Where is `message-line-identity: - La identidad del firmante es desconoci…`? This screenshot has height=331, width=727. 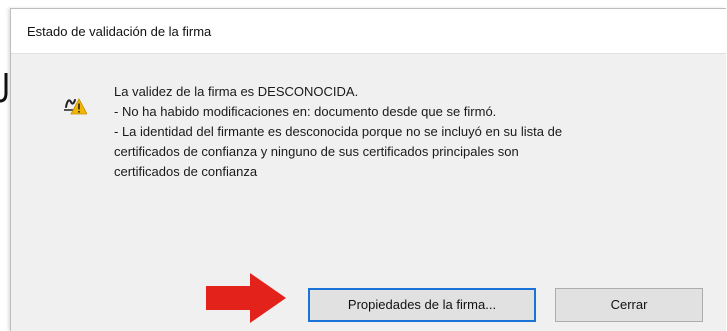
message-line-identity: - La identidad del firmante es desconoci… is located at coordinates (338, 131).